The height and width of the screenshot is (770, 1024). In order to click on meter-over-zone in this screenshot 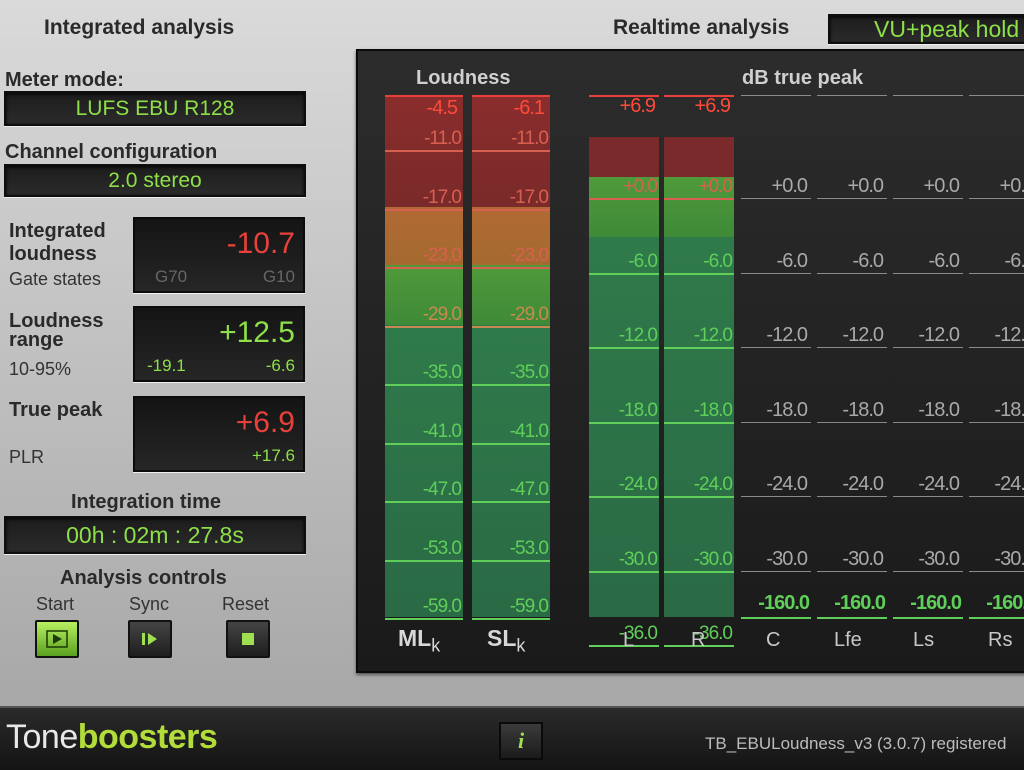, I will do `click(624, 157)`.